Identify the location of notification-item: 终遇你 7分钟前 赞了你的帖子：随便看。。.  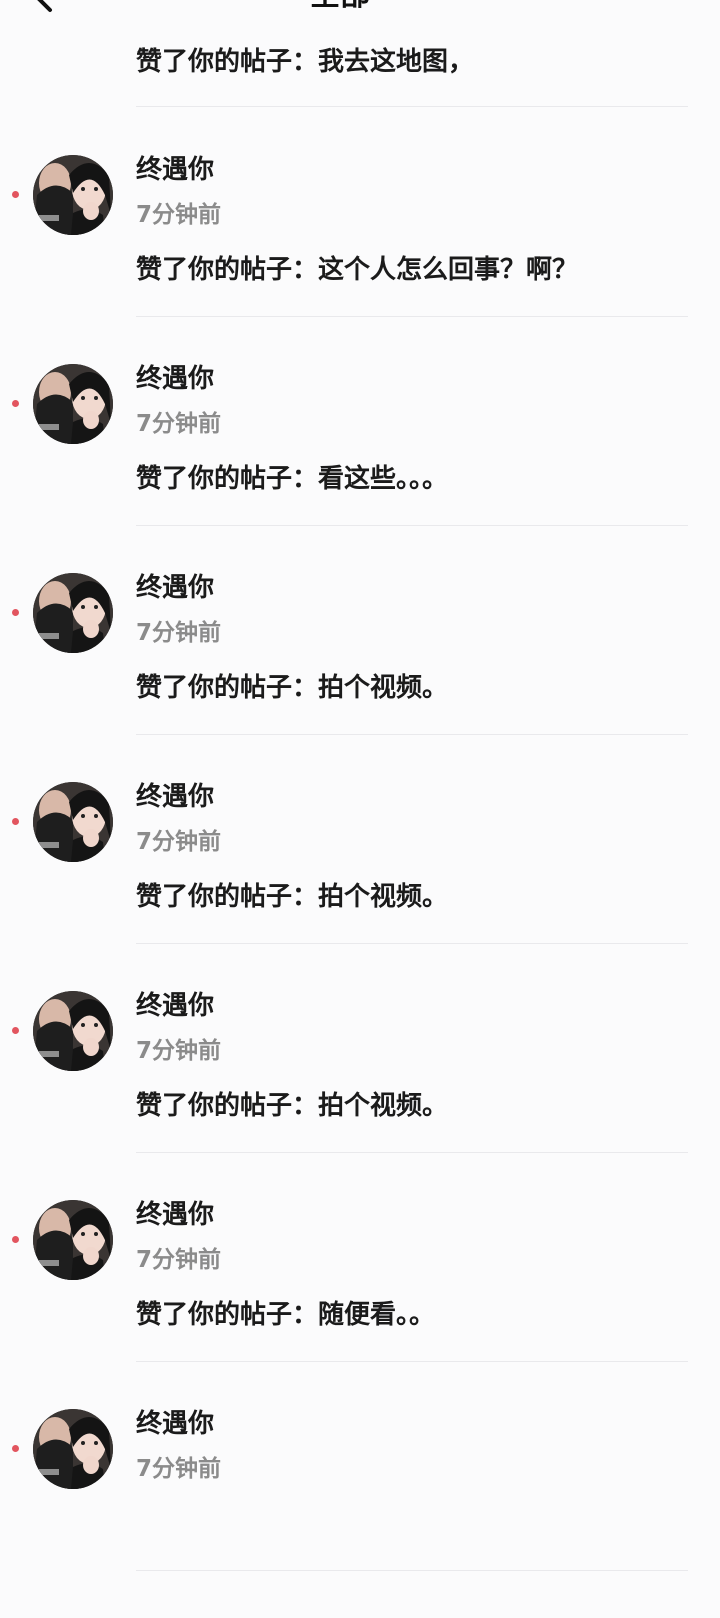
(360, 1304).